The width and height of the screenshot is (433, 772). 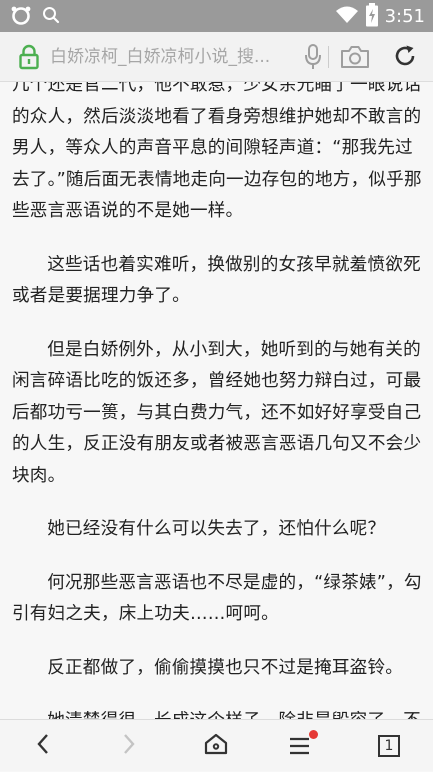 I want to click on status-bar-right: 3:51, so click(x=380, y=17).